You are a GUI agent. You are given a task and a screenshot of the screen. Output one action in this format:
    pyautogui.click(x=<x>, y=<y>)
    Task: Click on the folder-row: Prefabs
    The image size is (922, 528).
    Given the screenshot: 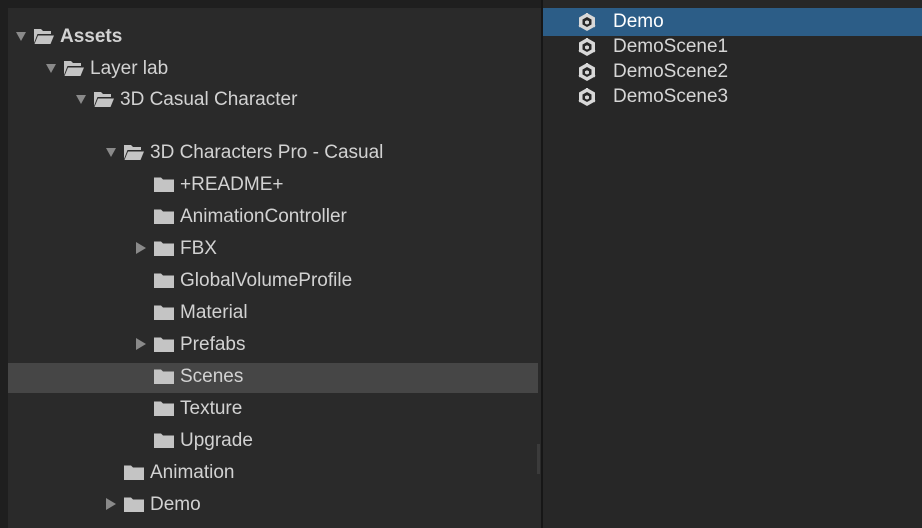 What is the action you would take?
    pyautogui.click(x=273, y=346)
    